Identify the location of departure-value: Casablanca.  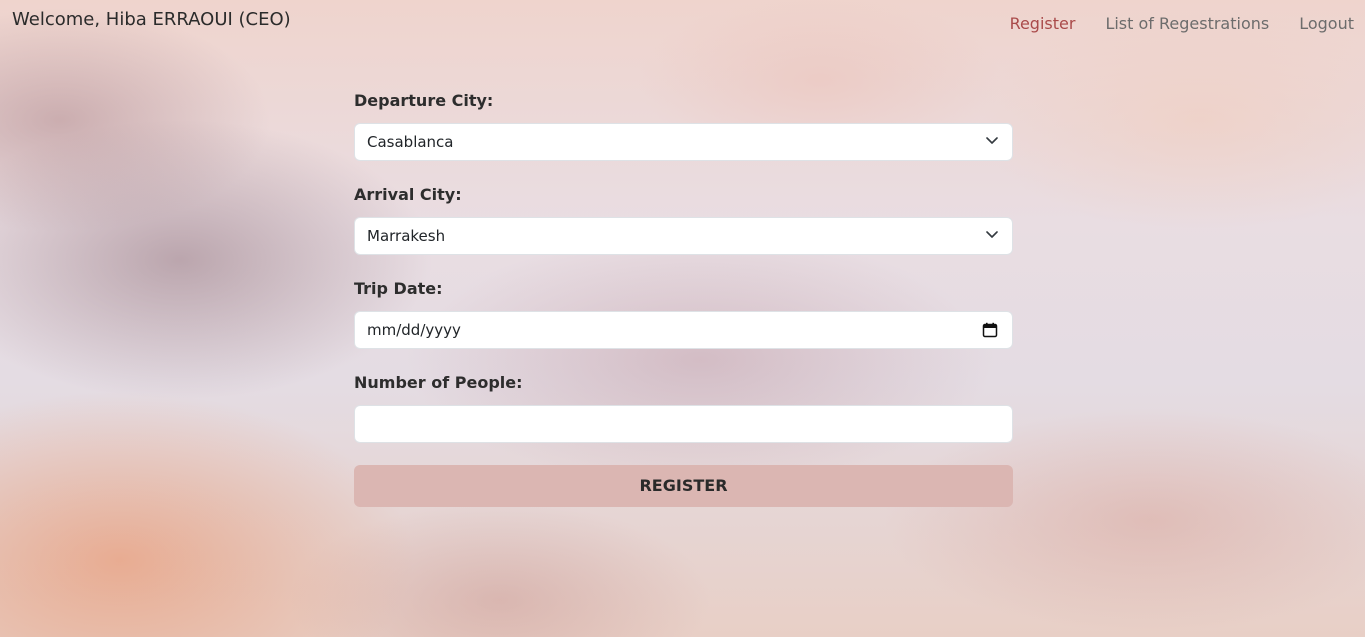
(410, 142).